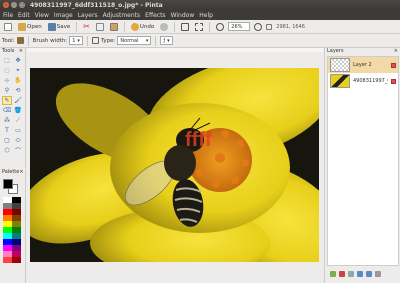 The image size is (400, 283). What do you see at coordinates (333, 274) in the screenshot?
I see `add-layer-icon` at bounding box center [333, 274].